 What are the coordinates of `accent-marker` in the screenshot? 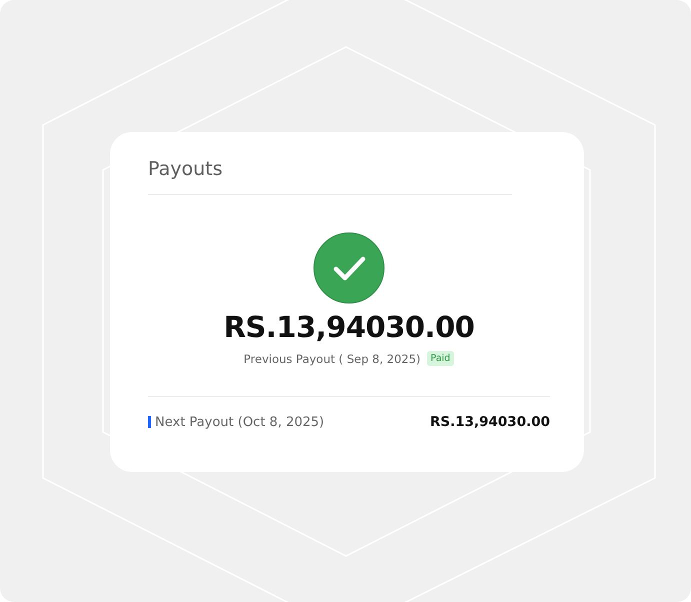 It's located at (149, 422).